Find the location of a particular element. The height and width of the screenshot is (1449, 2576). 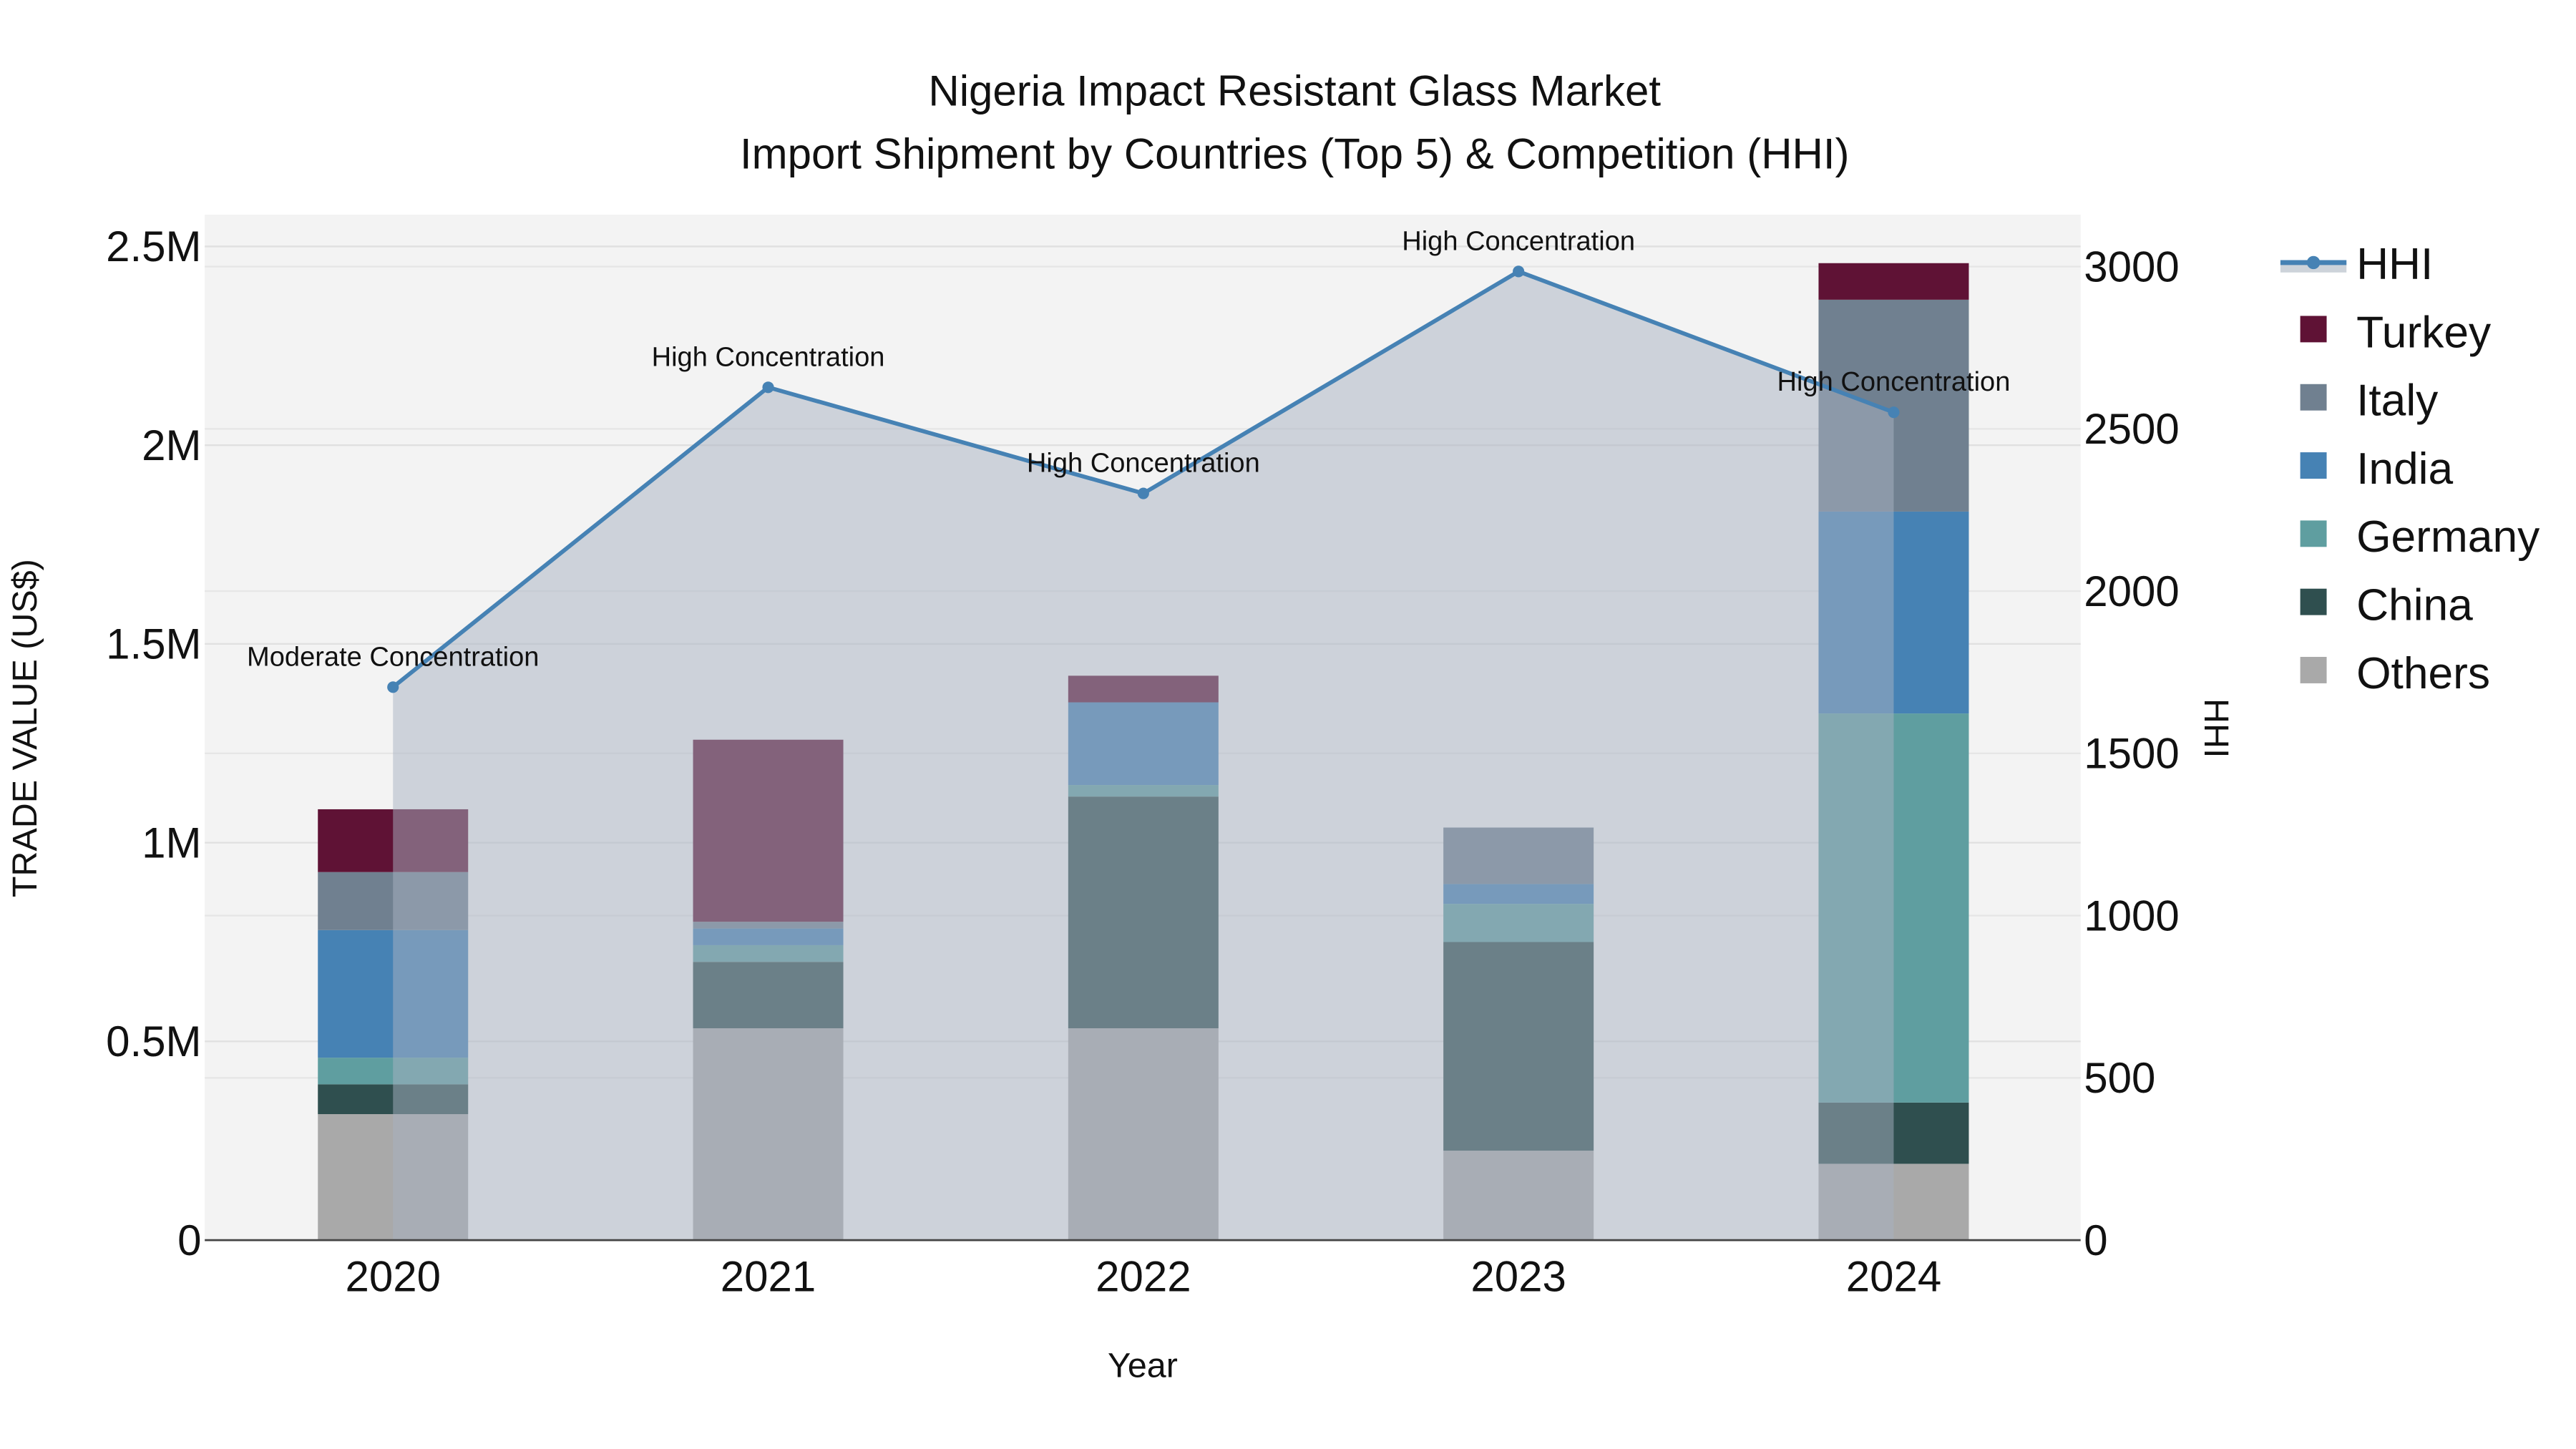

y2-tick-label: 2500 is located at coordinates (2131, 429).